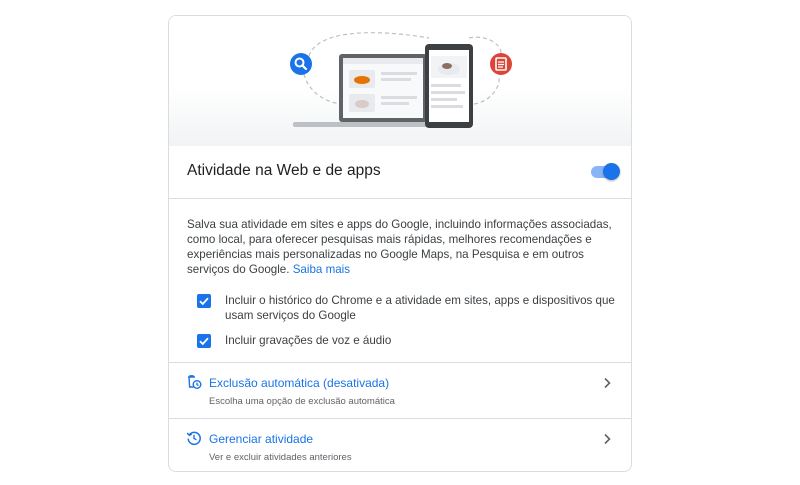  What do you see at coordinates (501, 64) in the screenshot?
I see `document-icon` at bounding box center [501, 64].